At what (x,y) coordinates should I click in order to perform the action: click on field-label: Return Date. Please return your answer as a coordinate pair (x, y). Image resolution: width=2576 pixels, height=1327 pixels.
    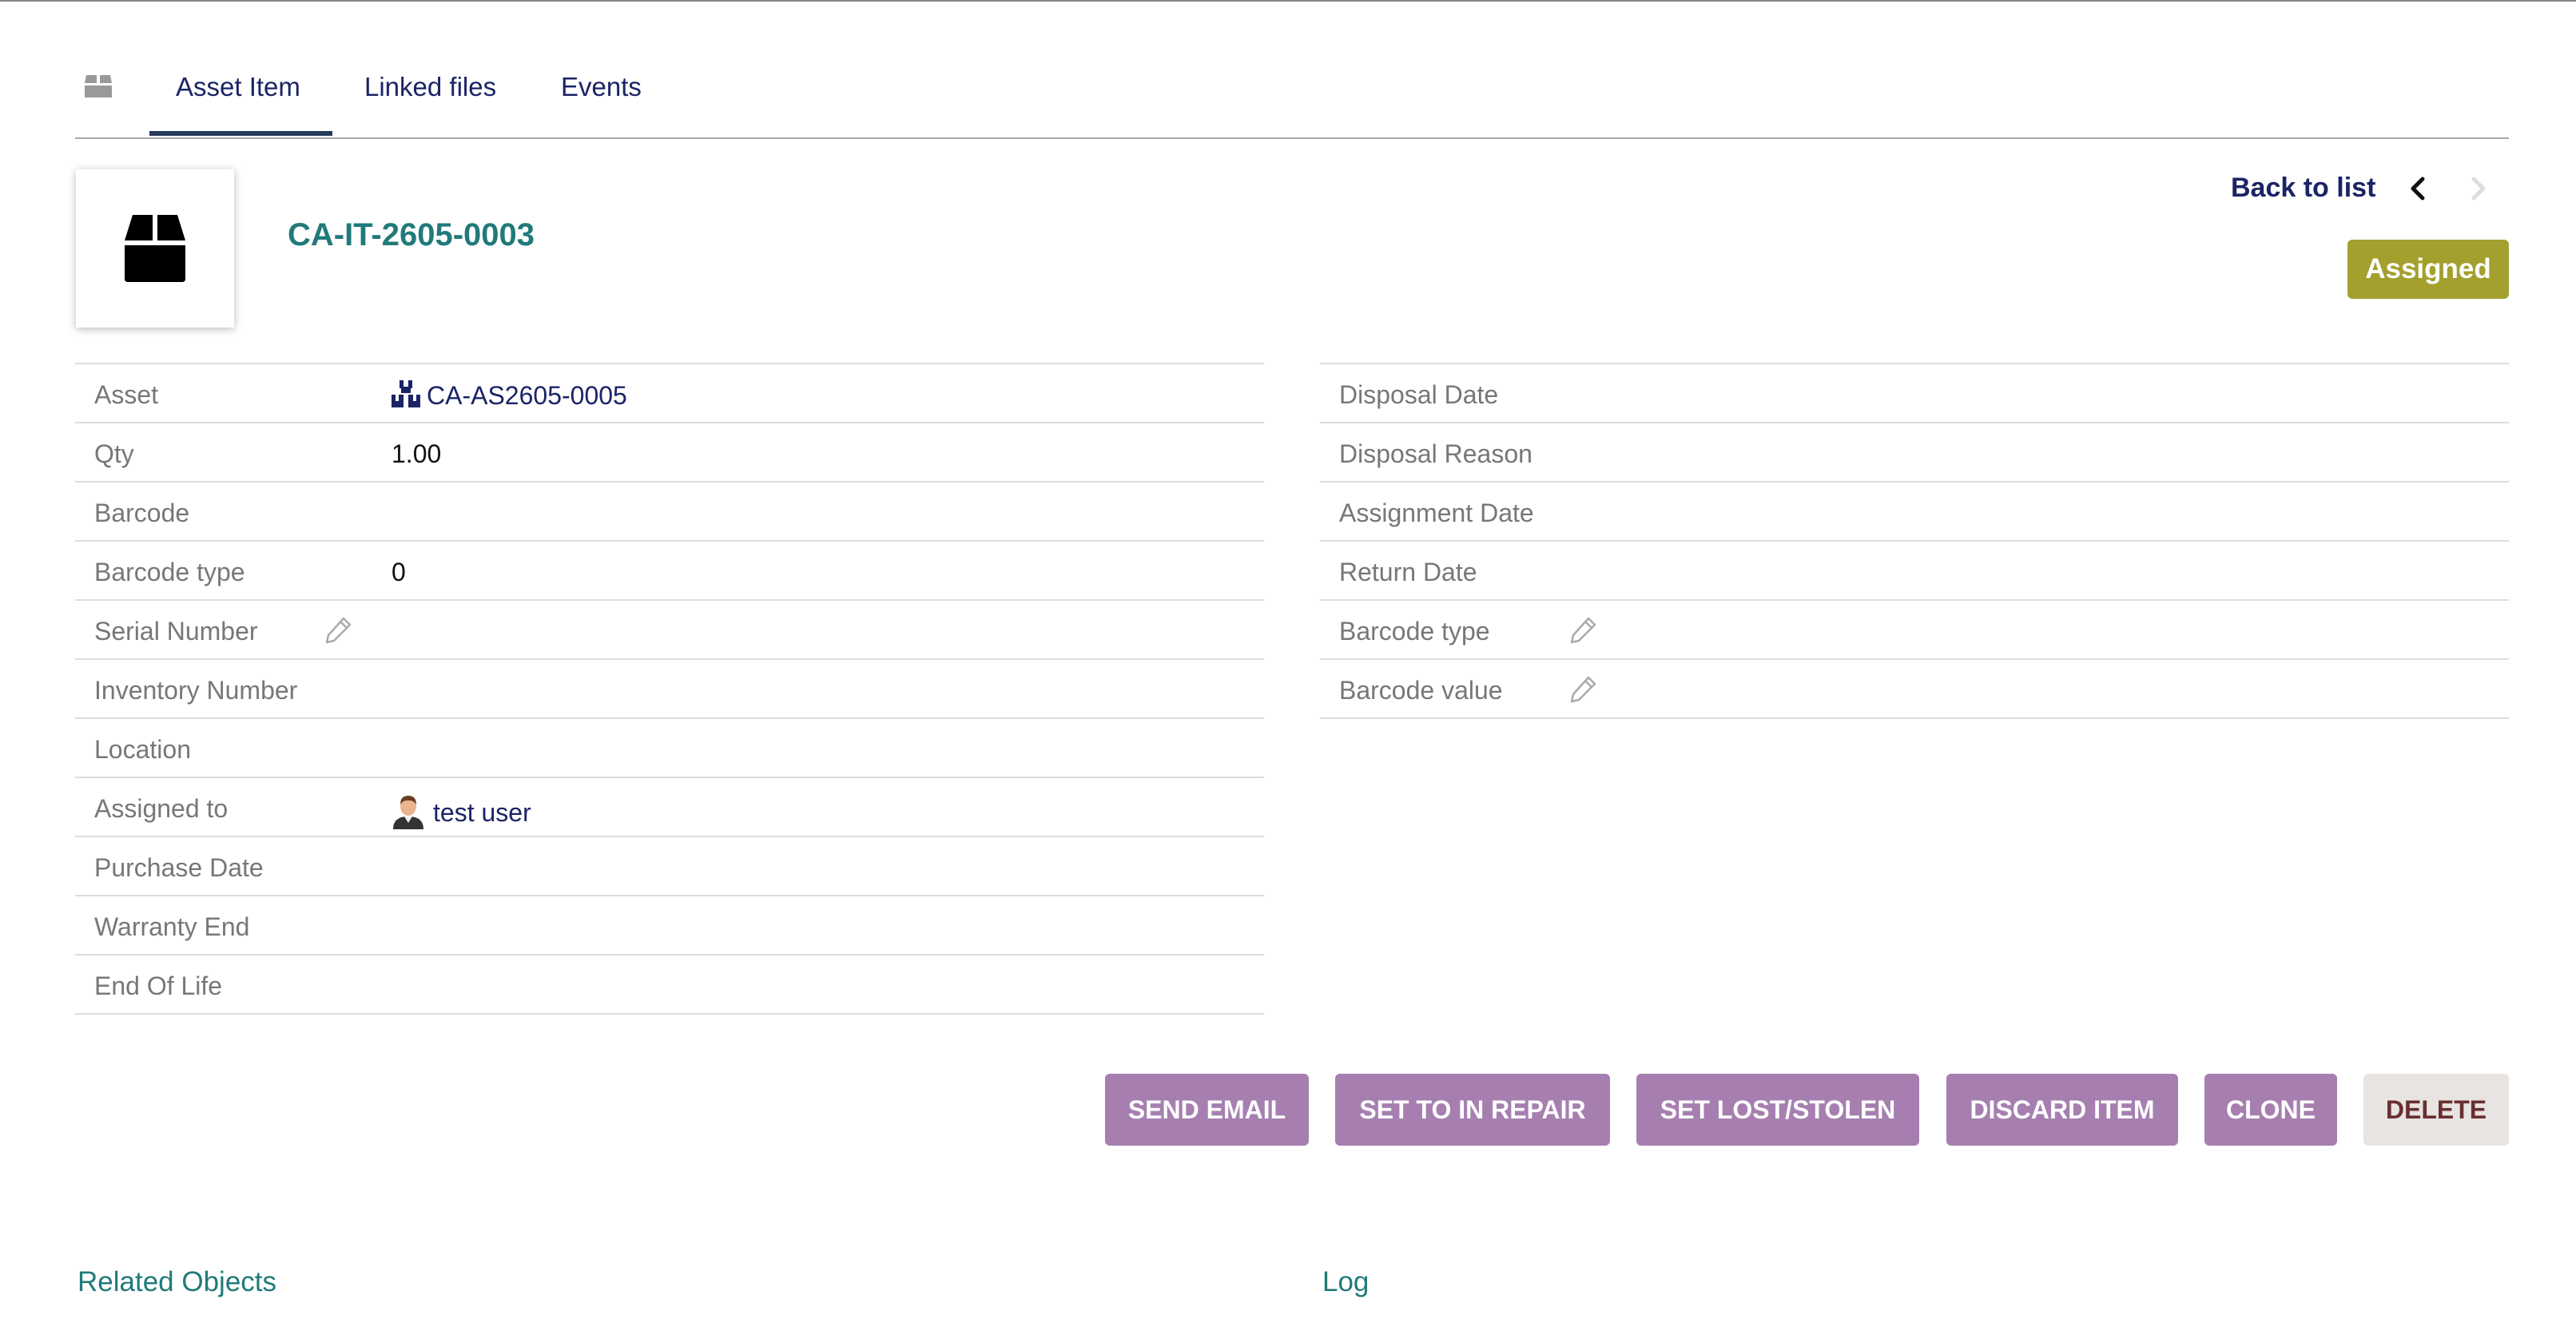
    Looking at the image, I should click on (1408, 572).